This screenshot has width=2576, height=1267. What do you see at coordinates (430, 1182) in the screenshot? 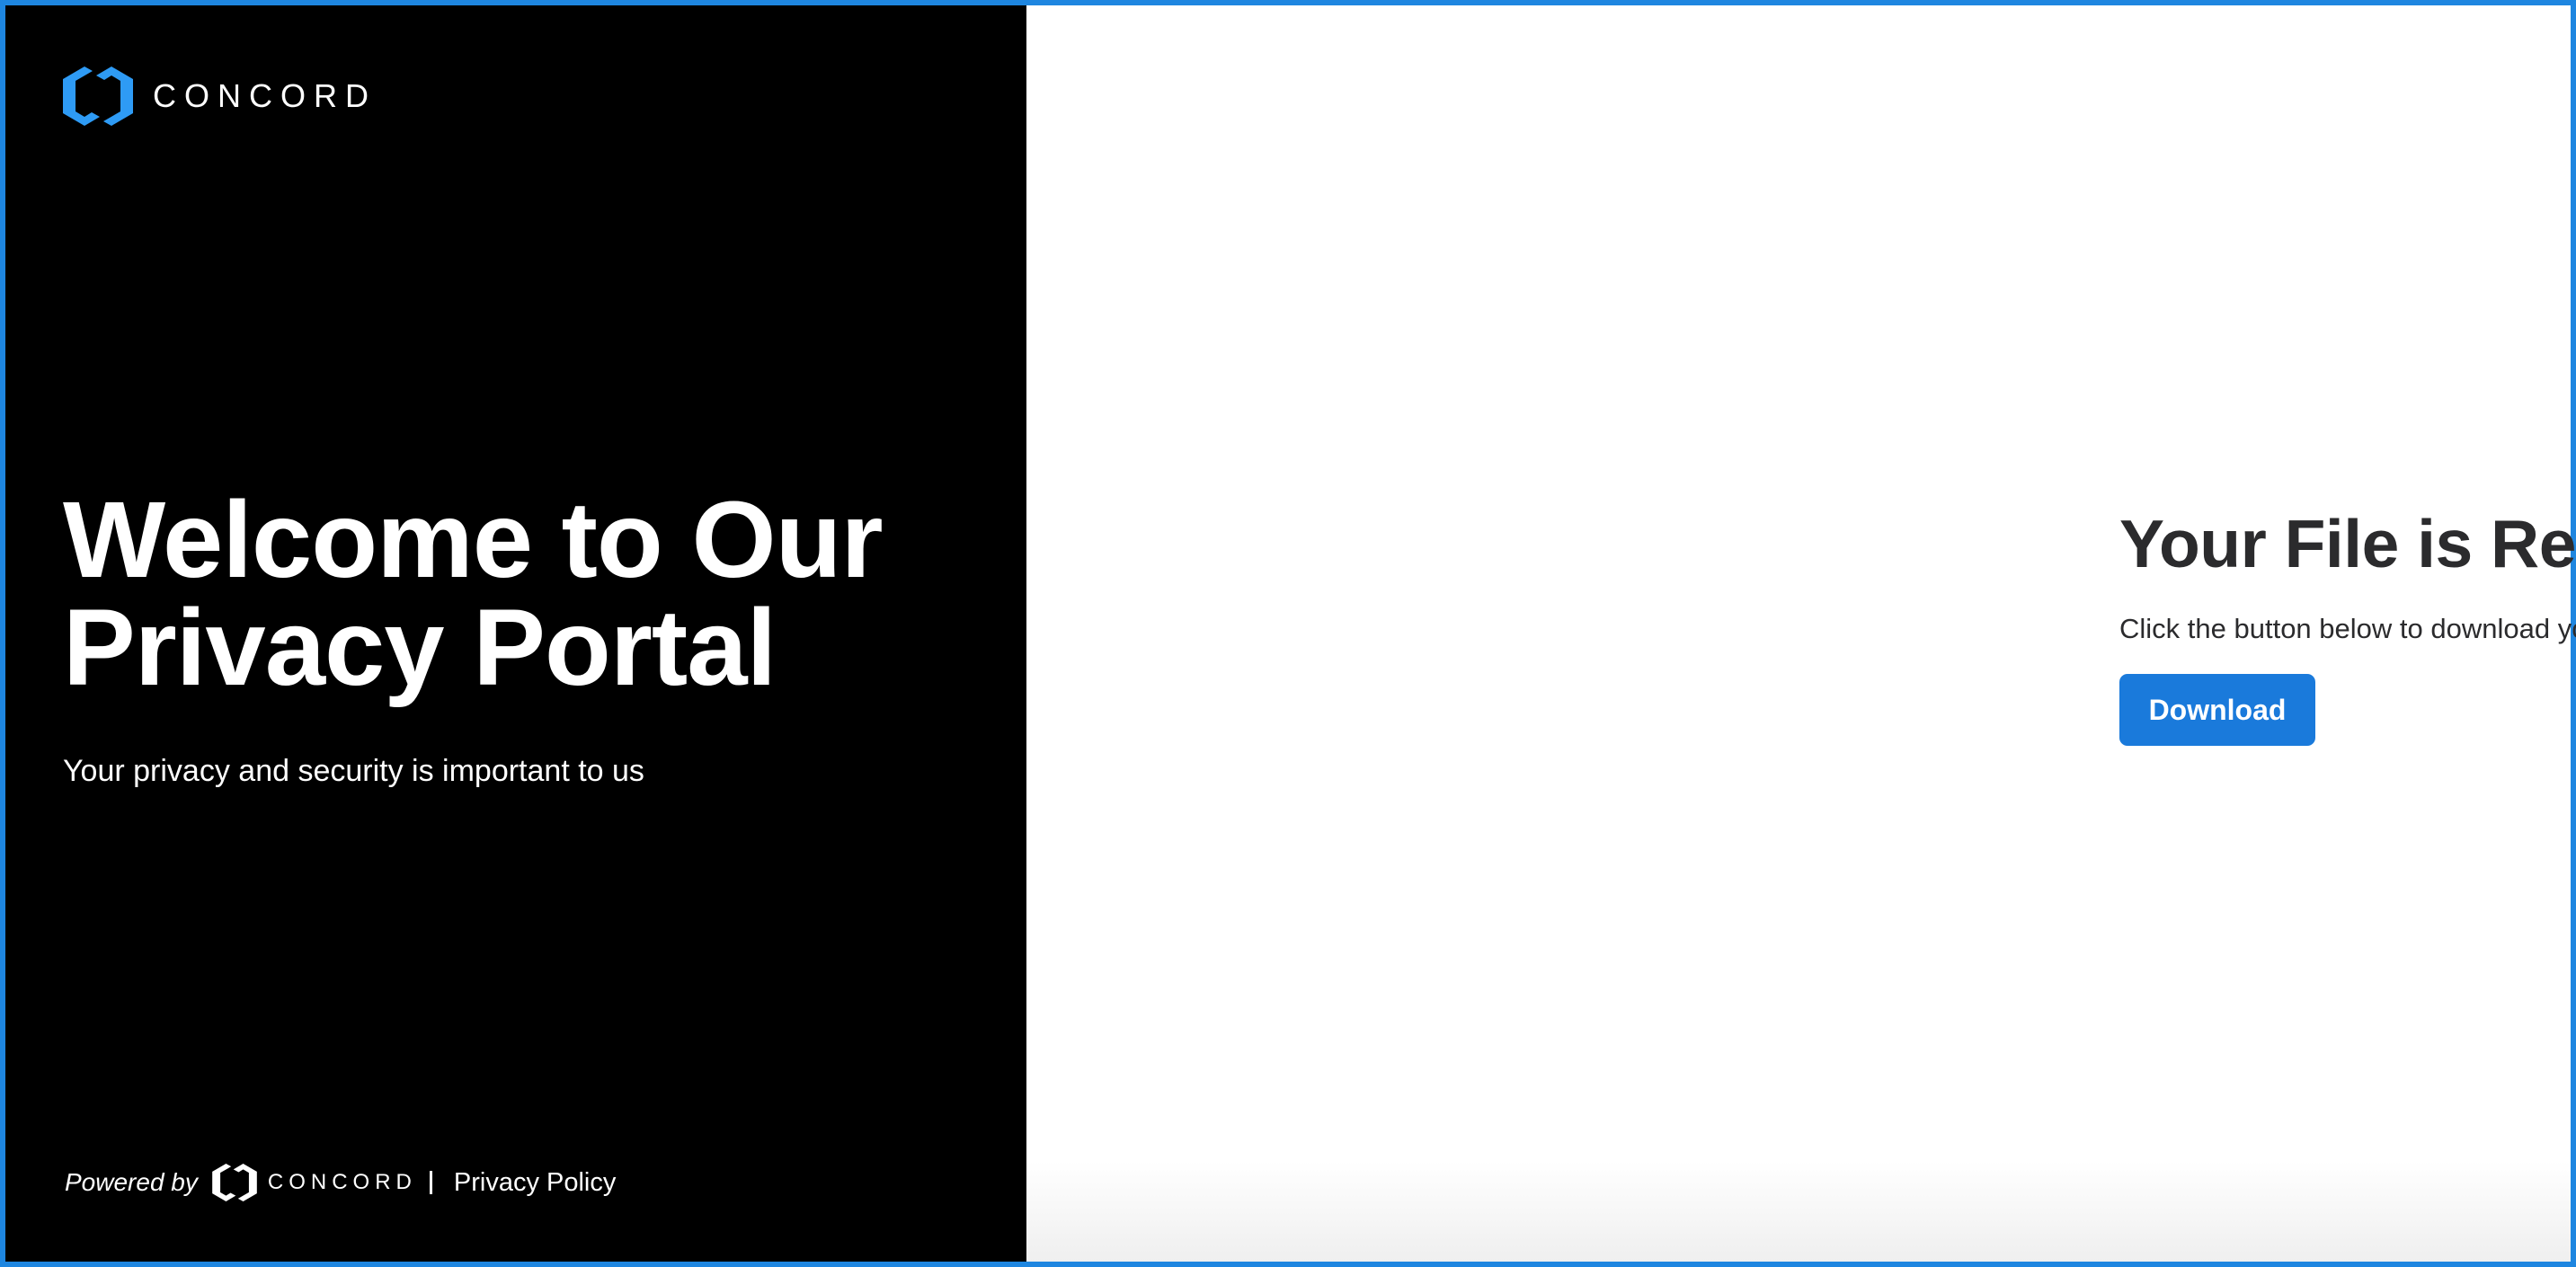
I see `footer-divider` at bounding box center [430, 1182].